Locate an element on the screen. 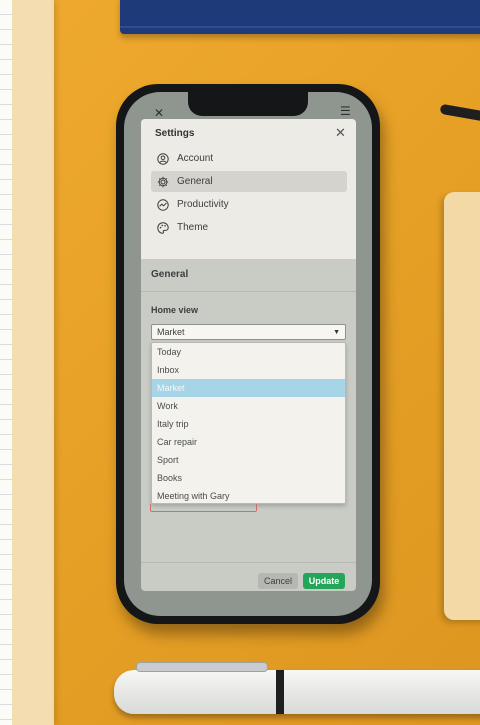 This screenshot has height=725, width=480. paper-pad is located at coordinates (462, 406).